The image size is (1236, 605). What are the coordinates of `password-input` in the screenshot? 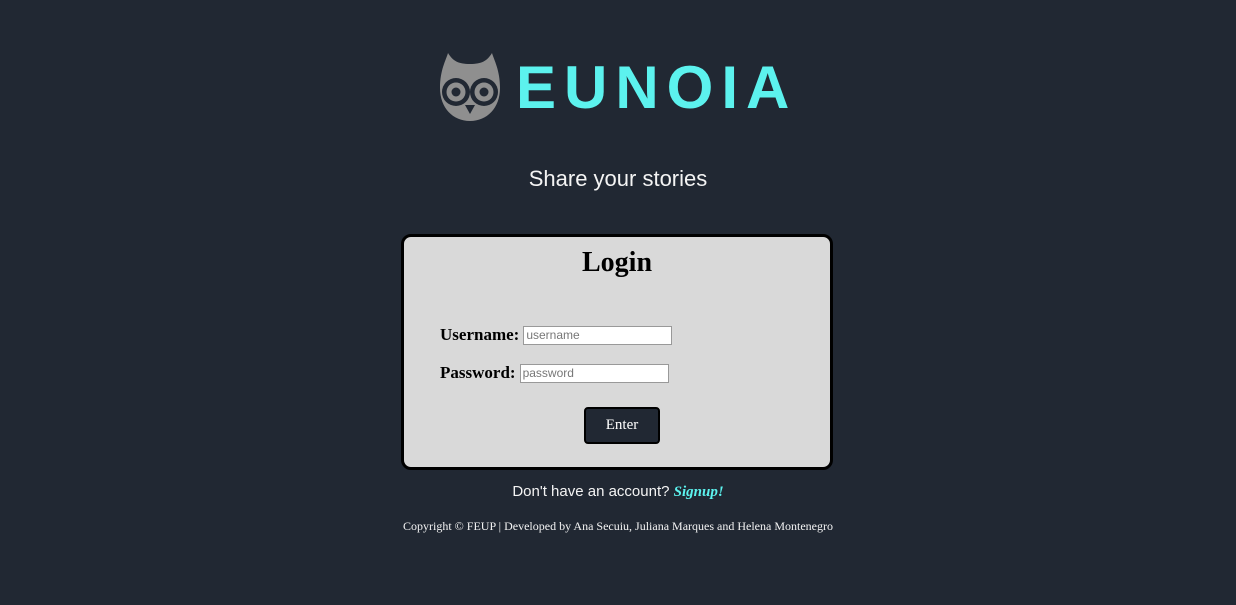 It's located at (594, 373).